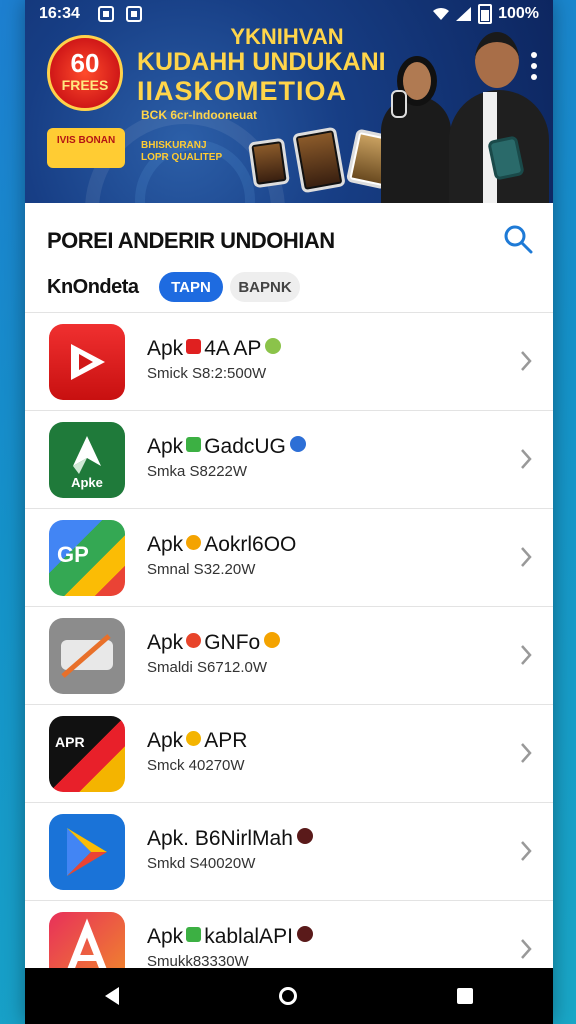 Image resolution: width=576 pixels, height=1024 pixels. What do you see at coordinates (87, 460) in the screenshot?
I see `green-app-icon: Apke` at bounding box center [87, 460].